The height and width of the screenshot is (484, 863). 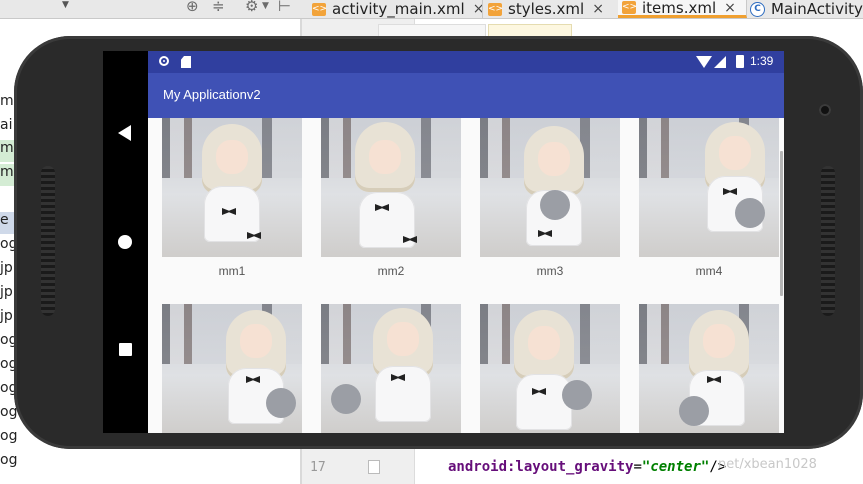 I want to click on app-bar: My Applicationv2, so click(x=466, y=95).